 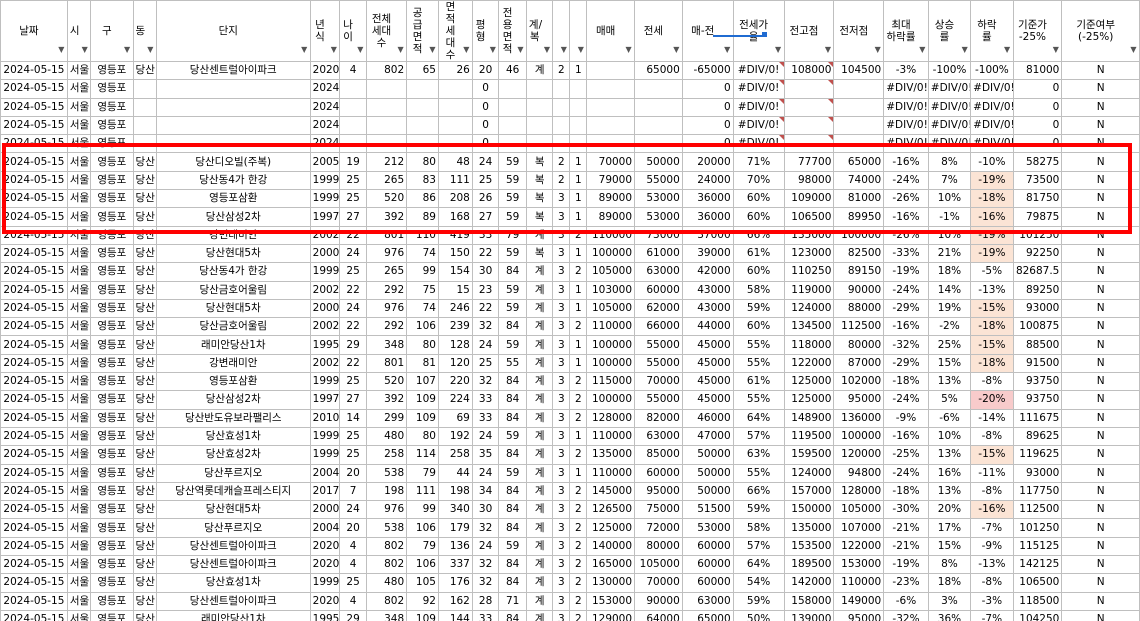 What do you see at coordinates (233, 491) in the screenshot?
I see `table-cell: 당산역롯데캐슬프레스티지` at bounding box center [233, 491].